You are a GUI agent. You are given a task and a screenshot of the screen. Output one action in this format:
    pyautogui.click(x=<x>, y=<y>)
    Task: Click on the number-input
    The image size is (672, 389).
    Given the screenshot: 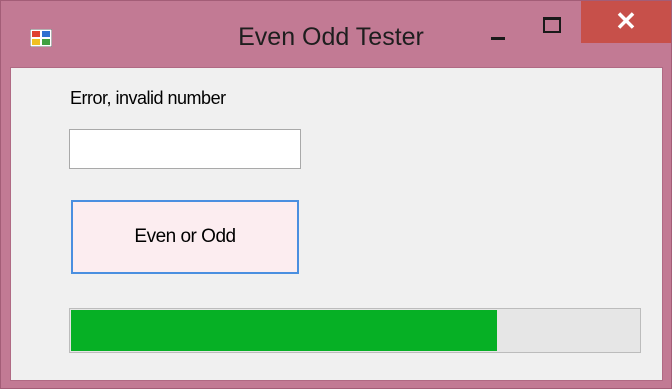 What is the action you would take?
    pyautogui.click(x=185, y=149)
    